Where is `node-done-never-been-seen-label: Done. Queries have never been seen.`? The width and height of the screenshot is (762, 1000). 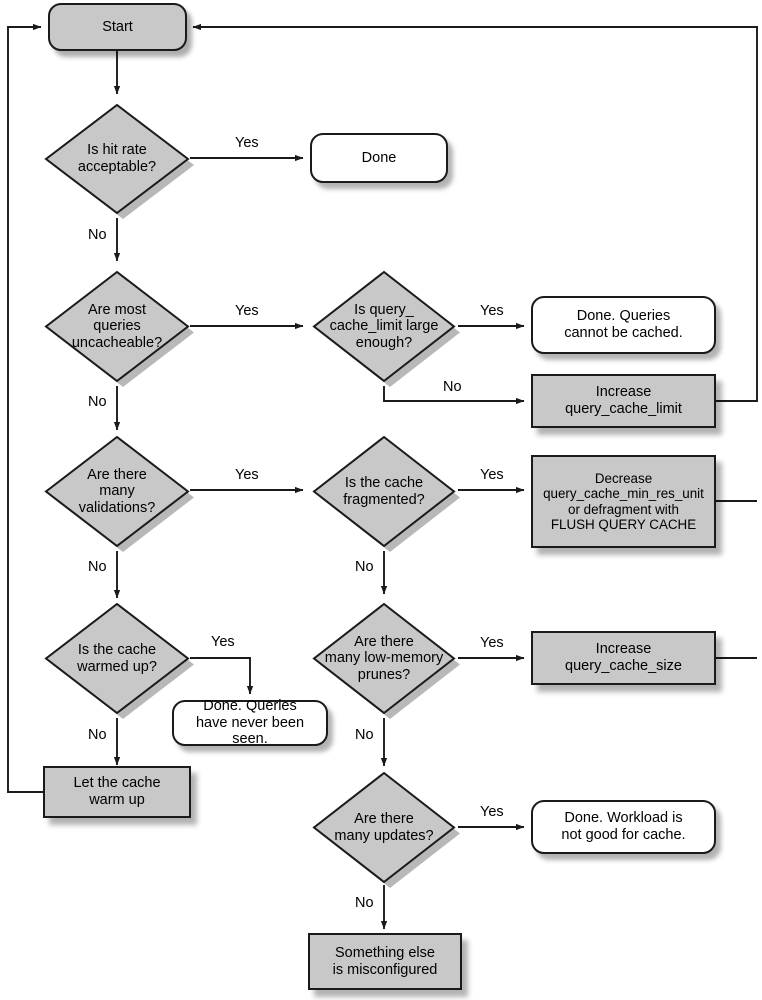 node-done-never-been-seen-label: Done. Queries have never been seen. is located at coordinates (250, 723).